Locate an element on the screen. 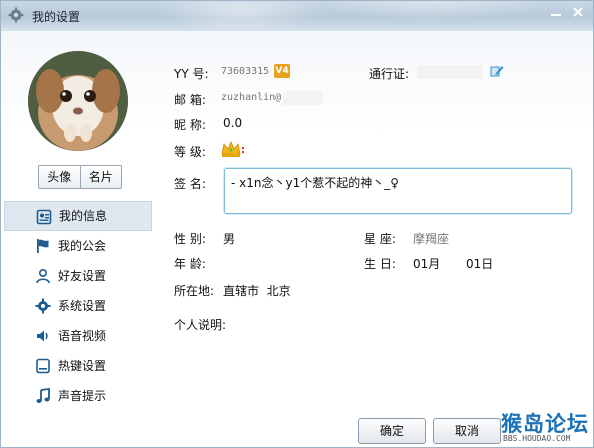  edit-pencil-icon is located at coordinates (497, 71).